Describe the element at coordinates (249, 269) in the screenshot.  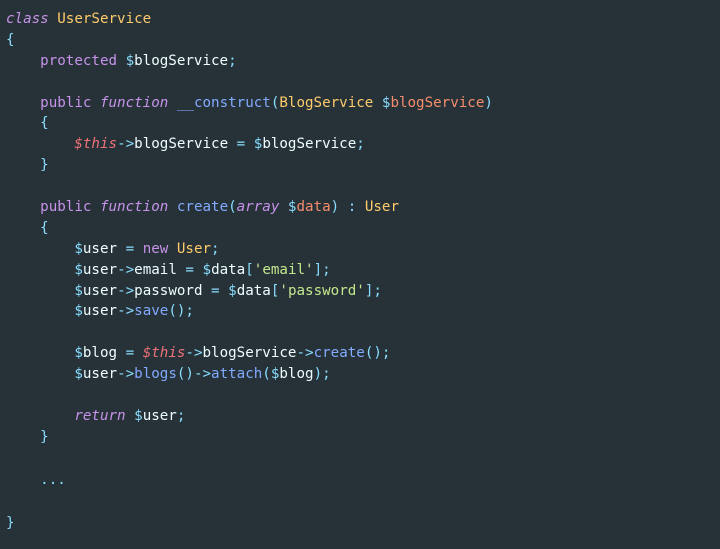
I see `bracket: [` at that location.